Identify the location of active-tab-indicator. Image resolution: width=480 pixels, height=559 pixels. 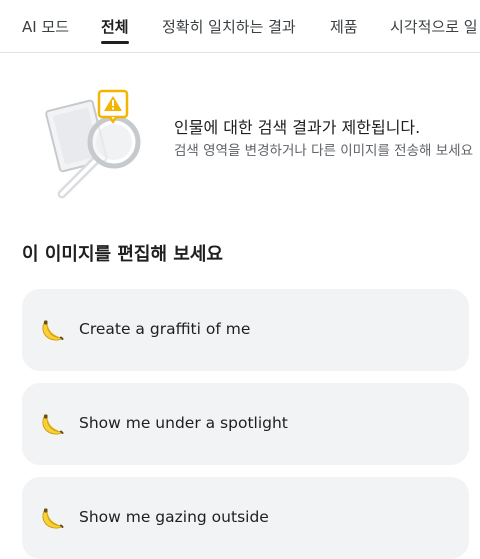
(115, 42).